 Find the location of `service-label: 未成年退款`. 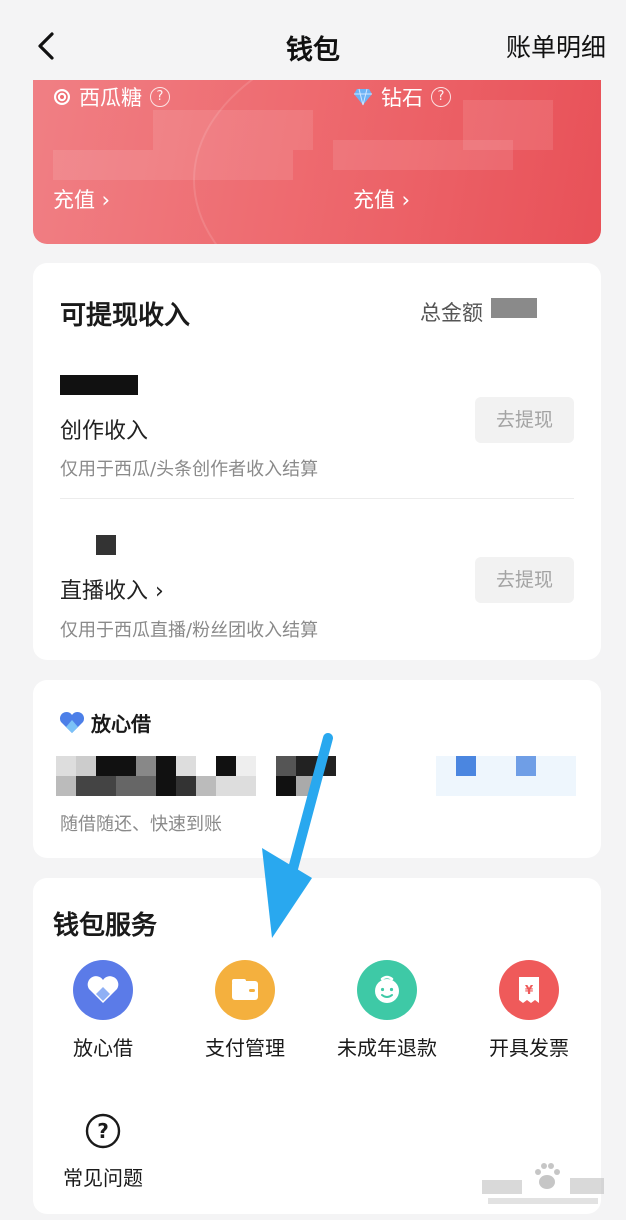

service-label: 未成年退款 is located at coordinates (387, 1048).